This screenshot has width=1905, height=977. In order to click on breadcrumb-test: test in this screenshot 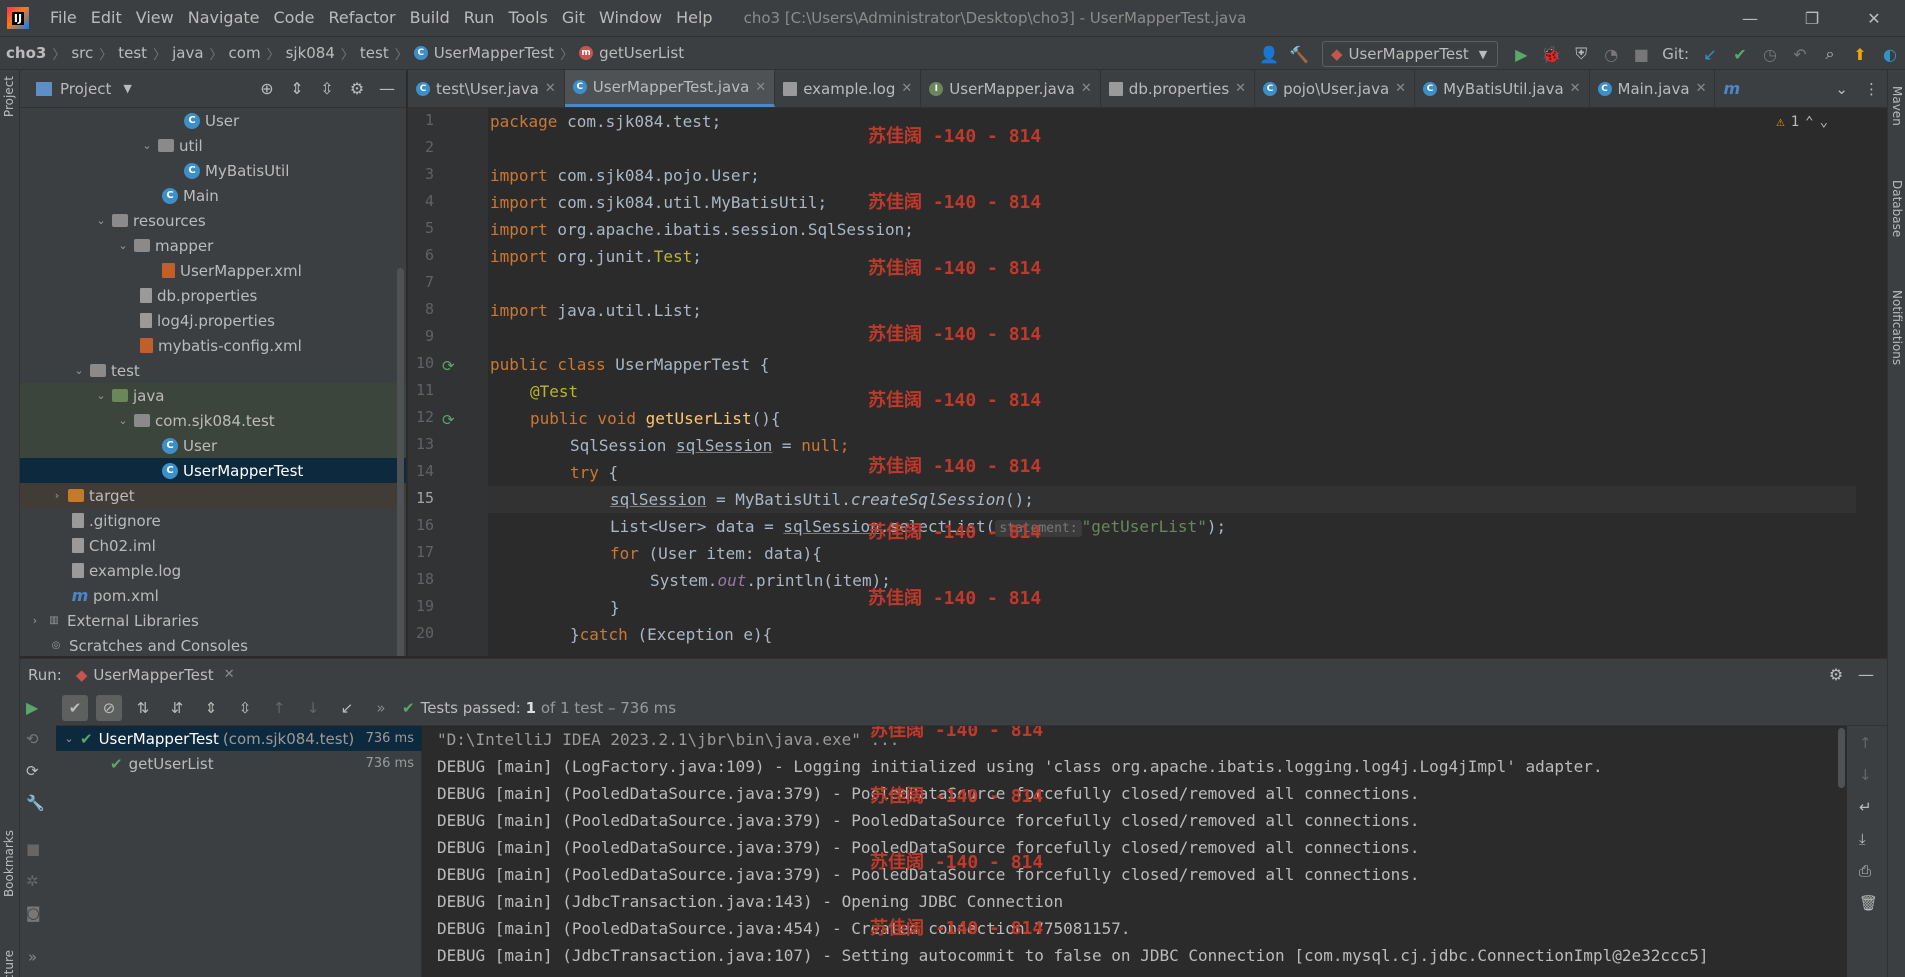, I will do `click(132, 53)`.